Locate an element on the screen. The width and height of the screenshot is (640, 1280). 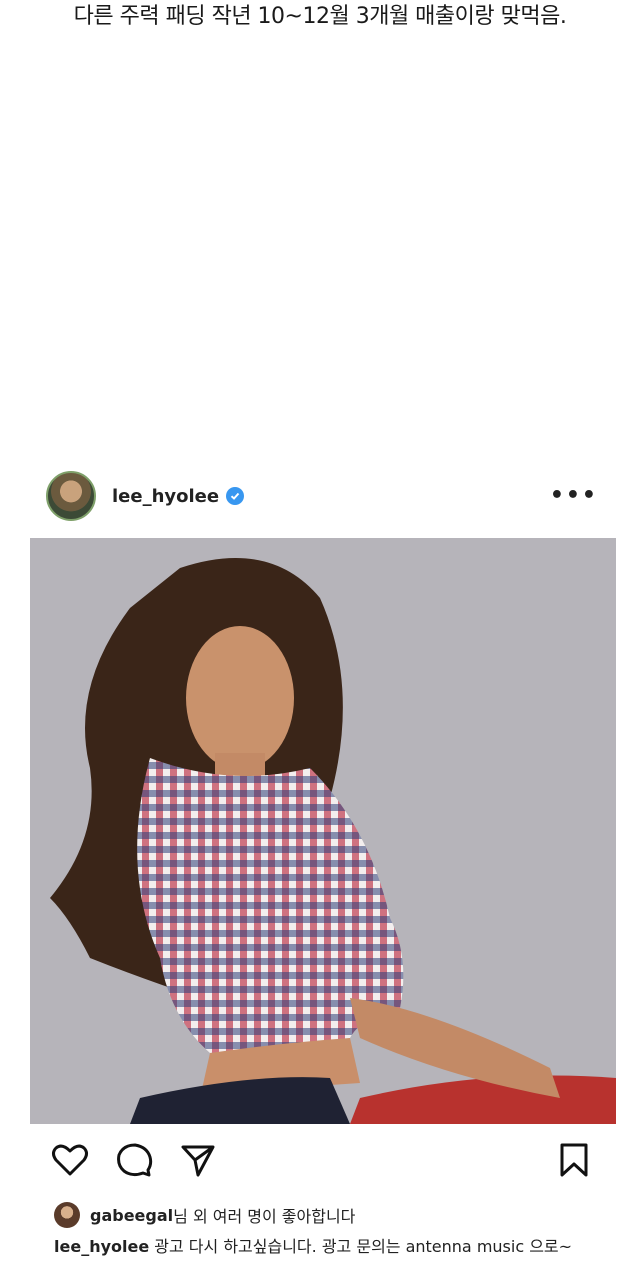
verified-badge-icon is located at coordinates (235, 496).